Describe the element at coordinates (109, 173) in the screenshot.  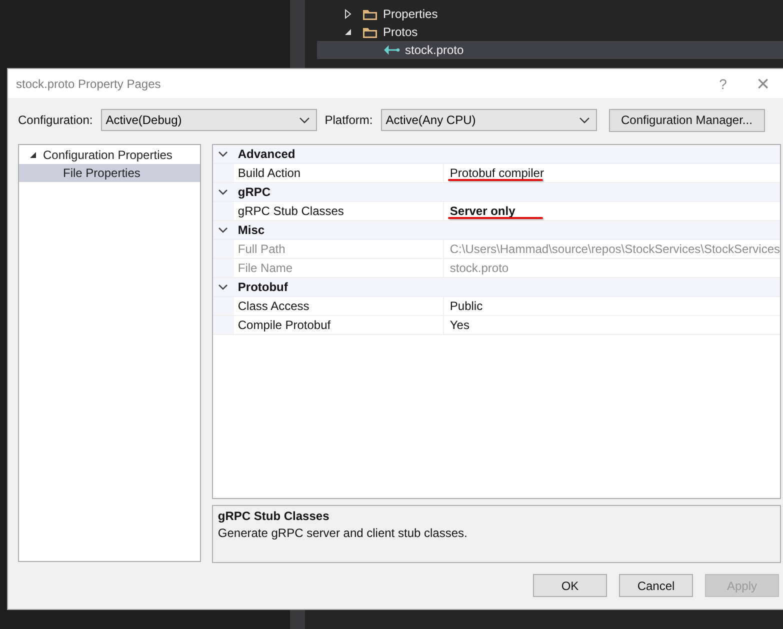
I see `tree-item: File Properties` at that location.